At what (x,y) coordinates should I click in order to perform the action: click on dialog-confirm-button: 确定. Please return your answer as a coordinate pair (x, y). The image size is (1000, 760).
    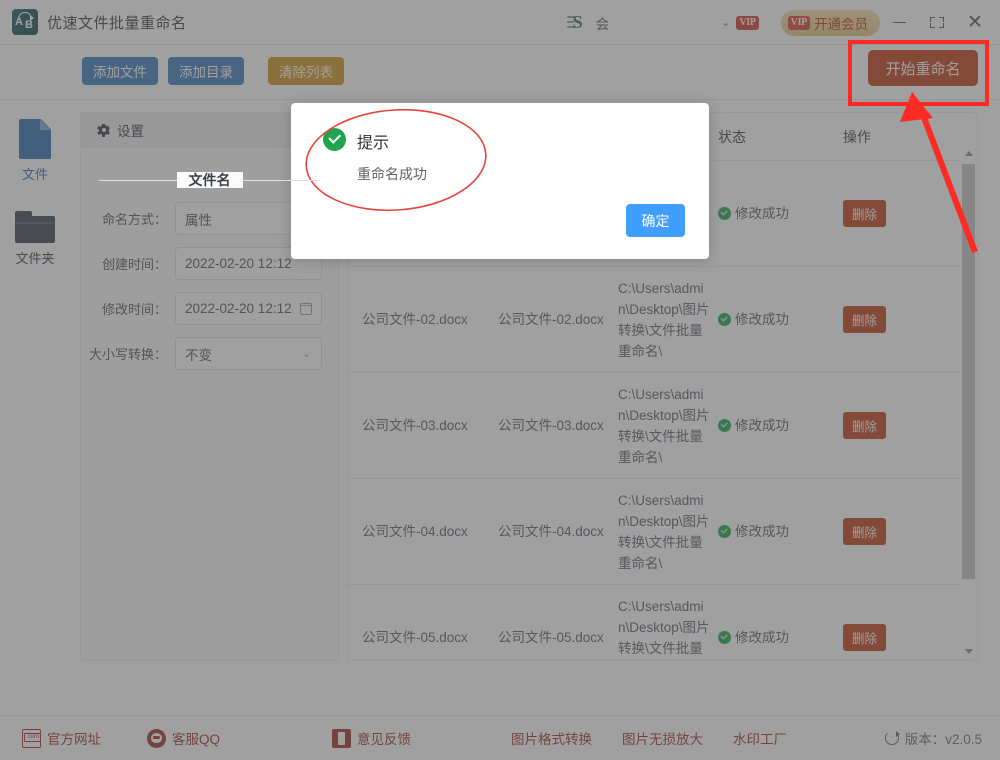
    Looking at the image, I should click on (655, 220).